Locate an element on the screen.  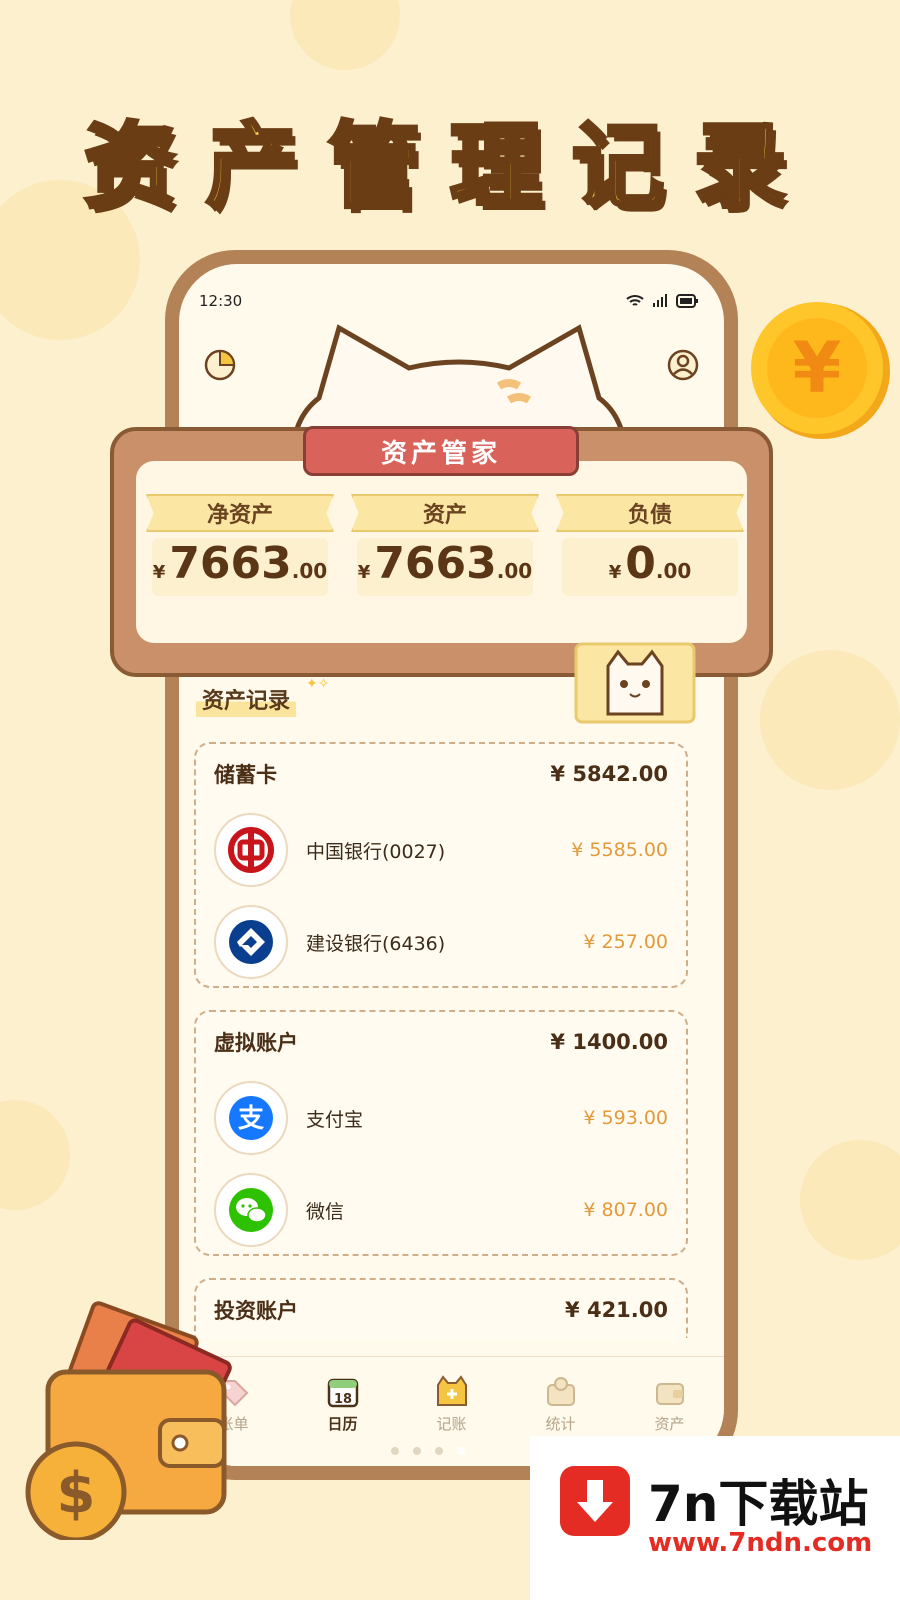
asset-manager-banner: 资产管家 is located at coordinates (441, 451).